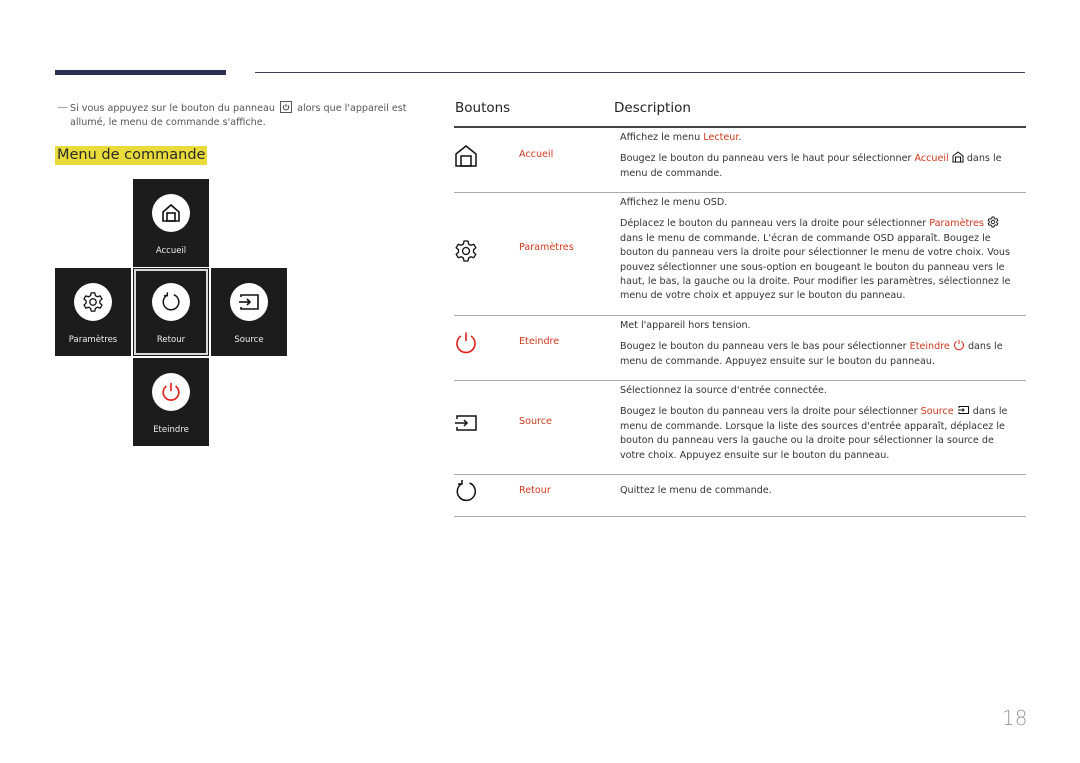  What do you see at coordinates (63, 107) in the screenshot?
I see `note-dash: ―` at bounding box center [63, 107].